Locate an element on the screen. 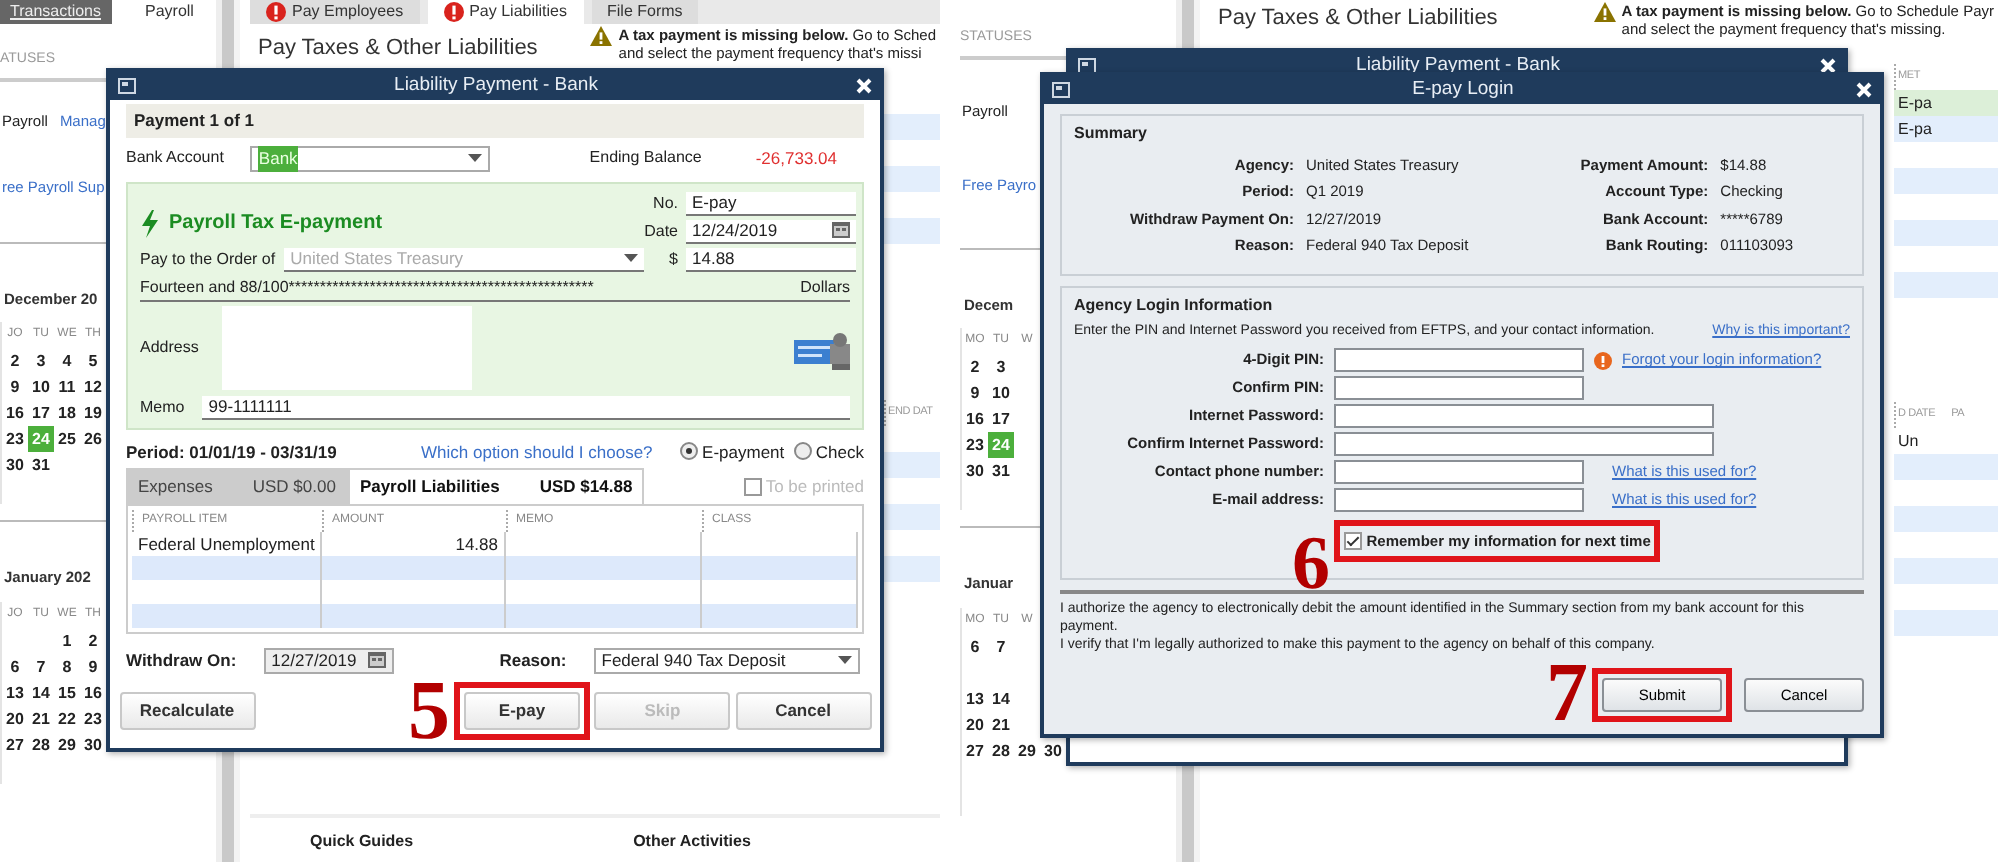 The height and width of the screenshot is (862, 1998). calendar-day: 19 is located at coordinates (93, 413).